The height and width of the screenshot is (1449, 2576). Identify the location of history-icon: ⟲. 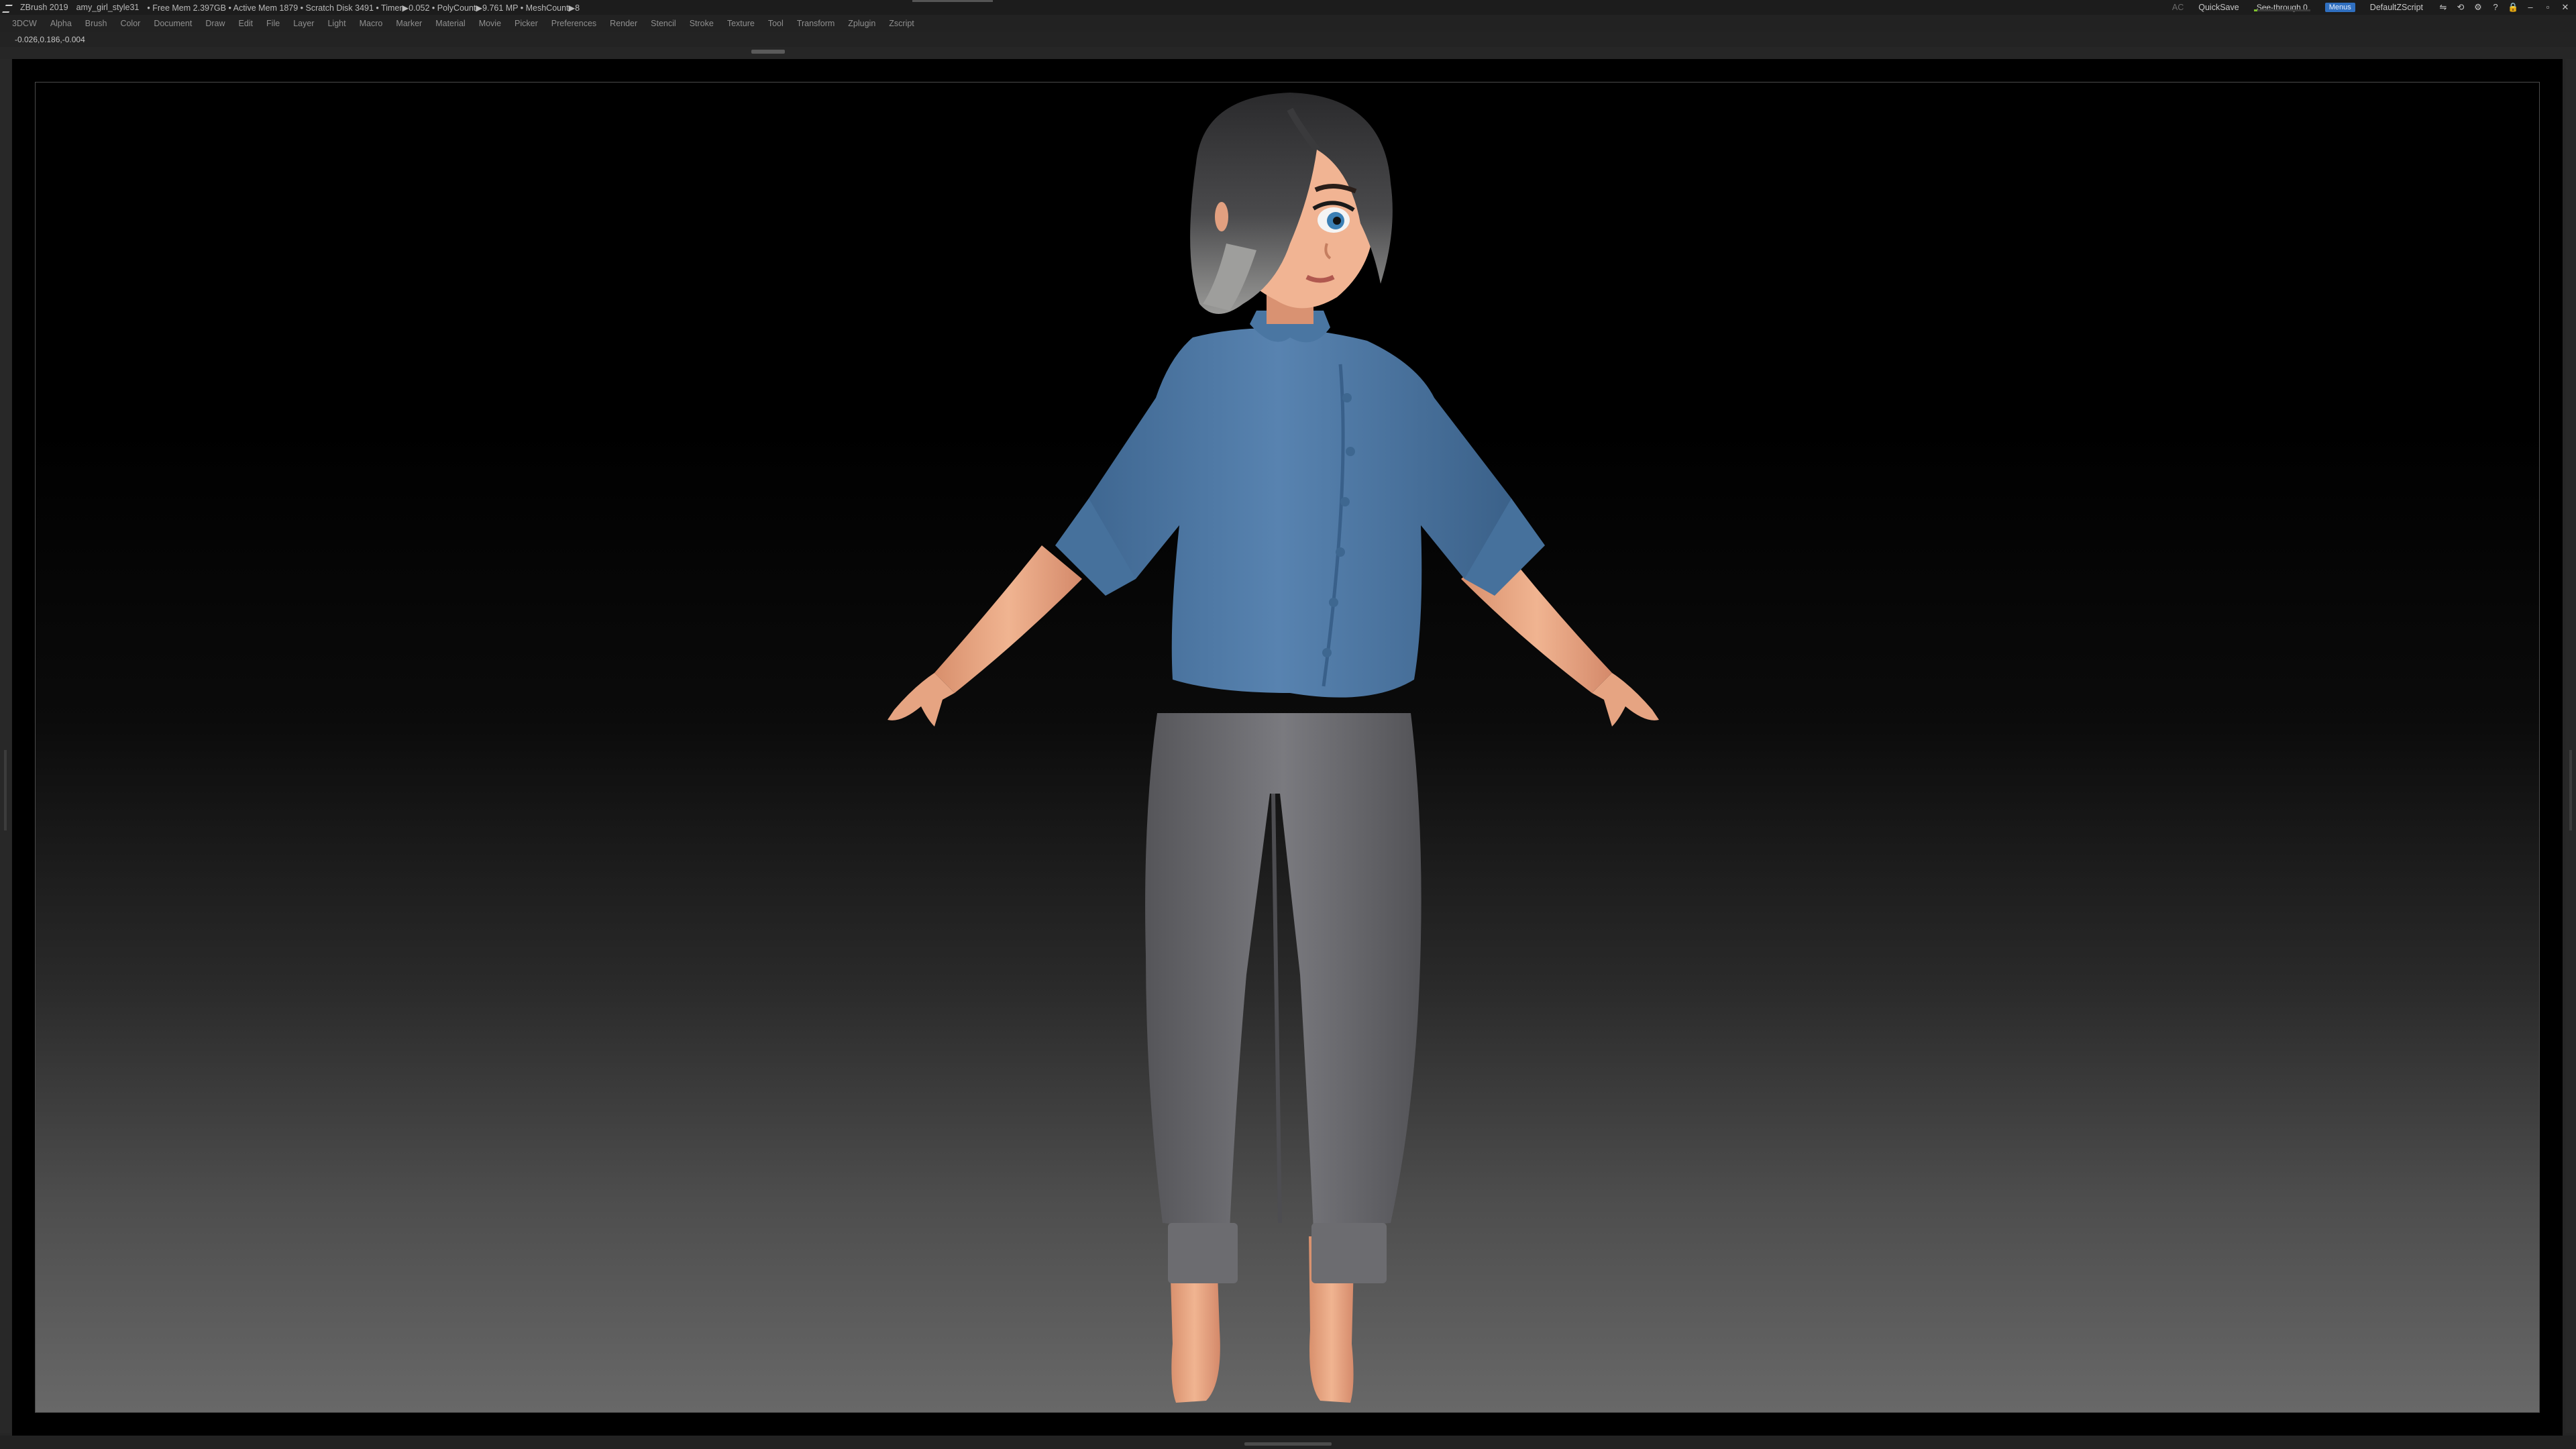
(2460, 7).